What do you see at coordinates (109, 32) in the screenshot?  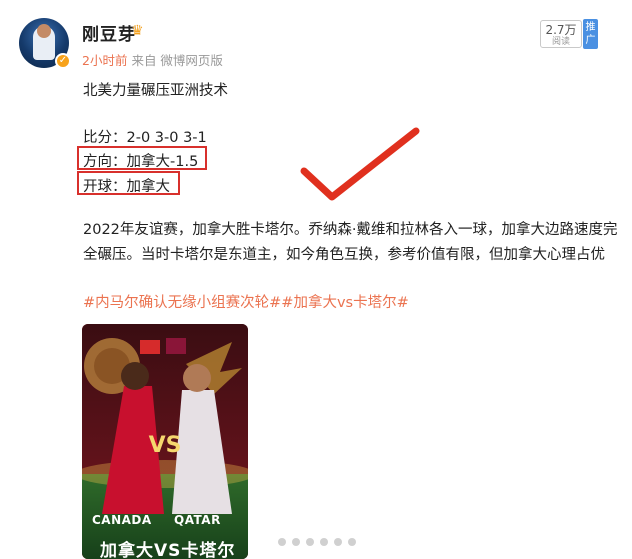 I see `username: 刚豆芽` at bounding box center [109, 32].